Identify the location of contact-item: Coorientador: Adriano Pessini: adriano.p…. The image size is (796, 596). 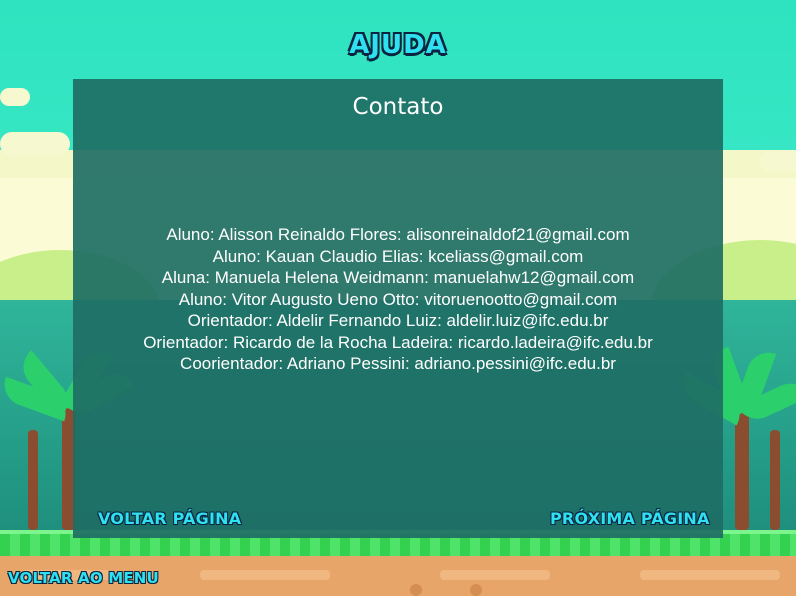
(398, 363).